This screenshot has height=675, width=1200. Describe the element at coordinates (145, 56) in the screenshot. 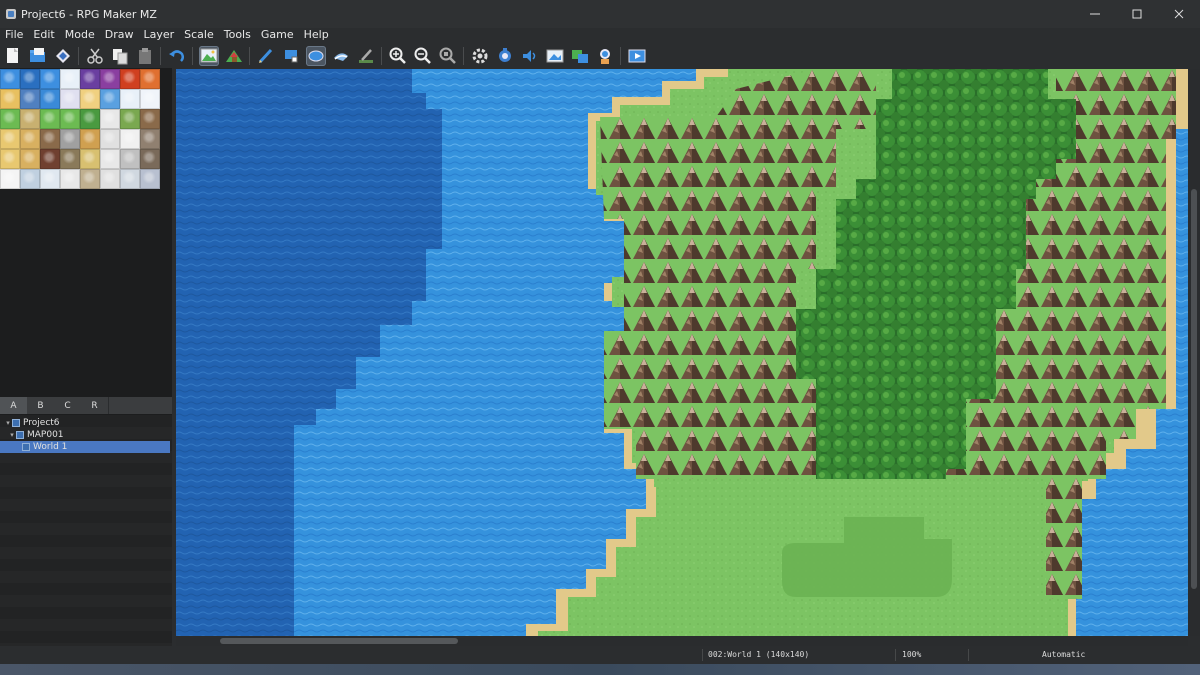

I see `paste-button` at that location.